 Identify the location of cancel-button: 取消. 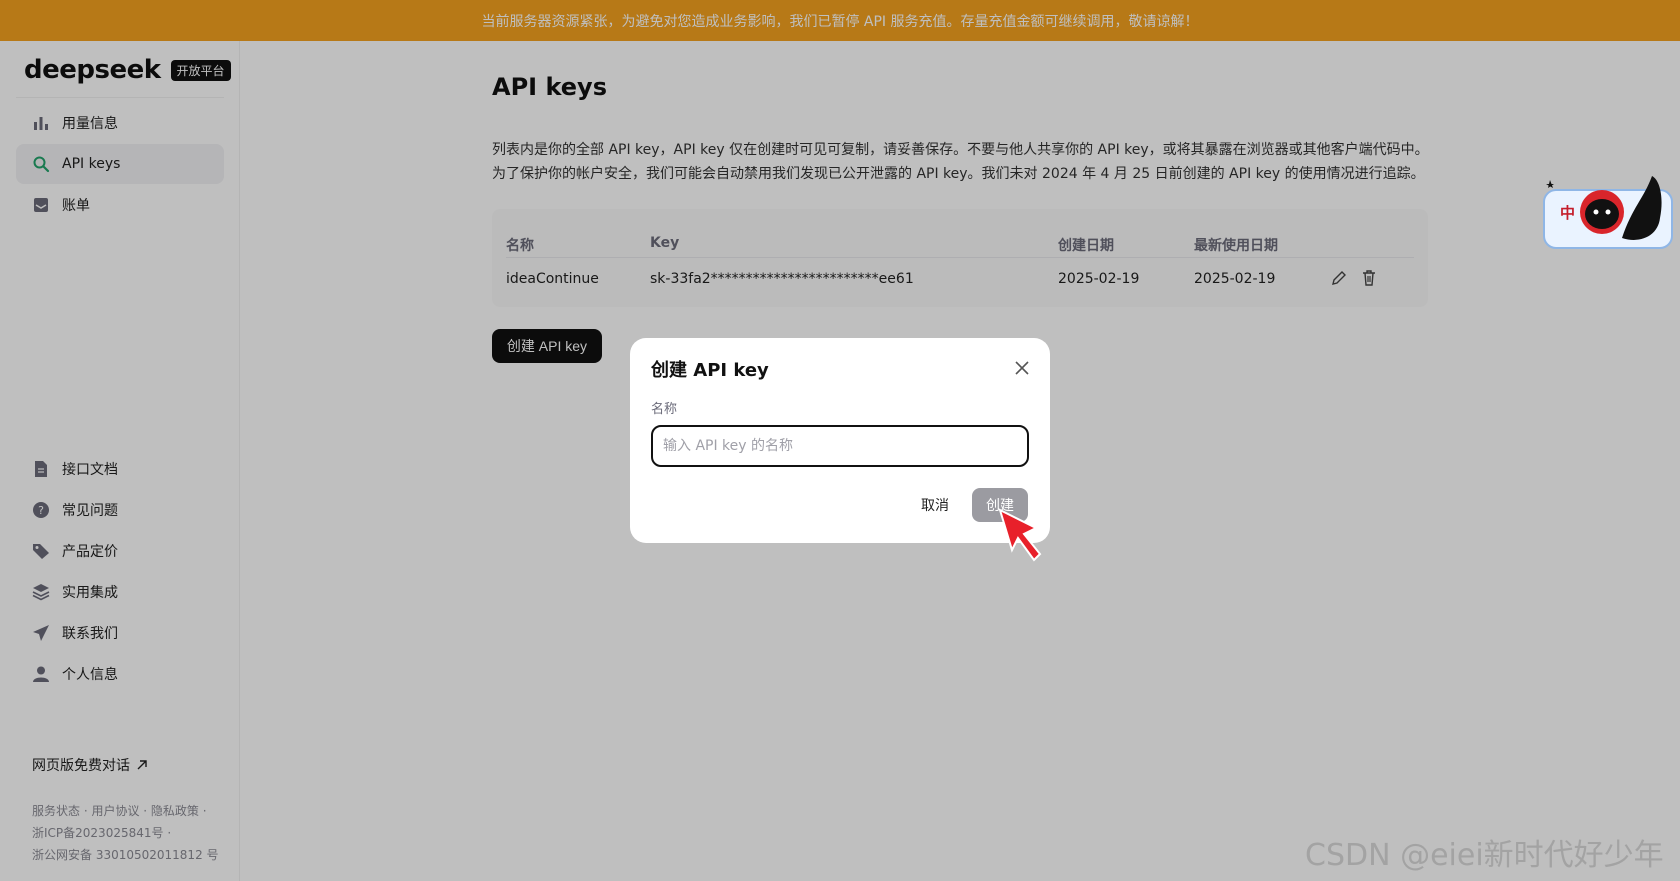
(935, 505).